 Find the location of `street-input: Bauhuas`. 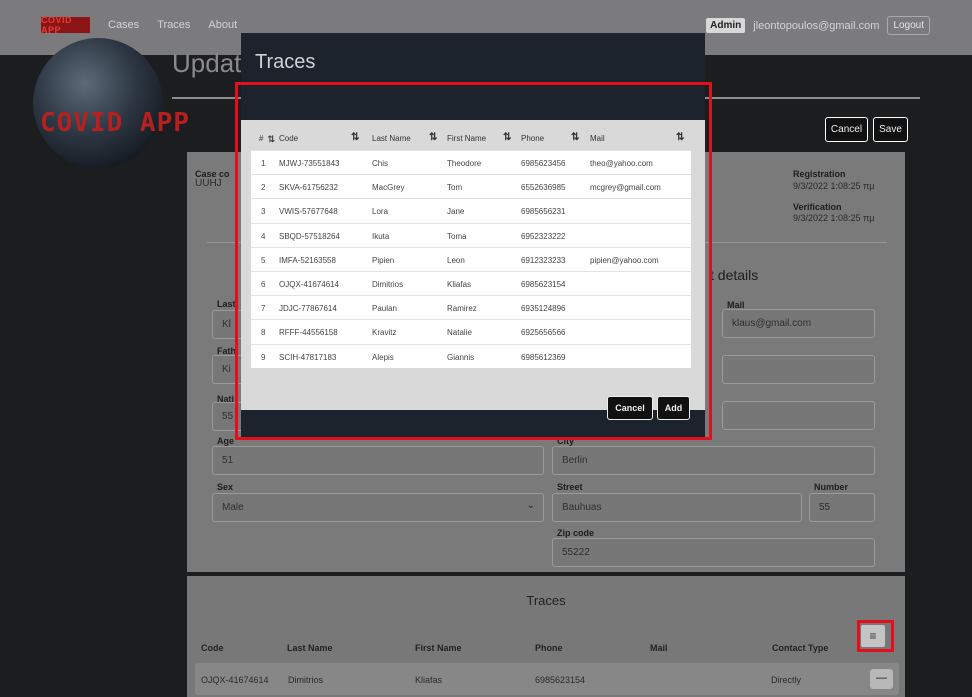

street-input: Bauhuas is located at coordinates (677, 507).